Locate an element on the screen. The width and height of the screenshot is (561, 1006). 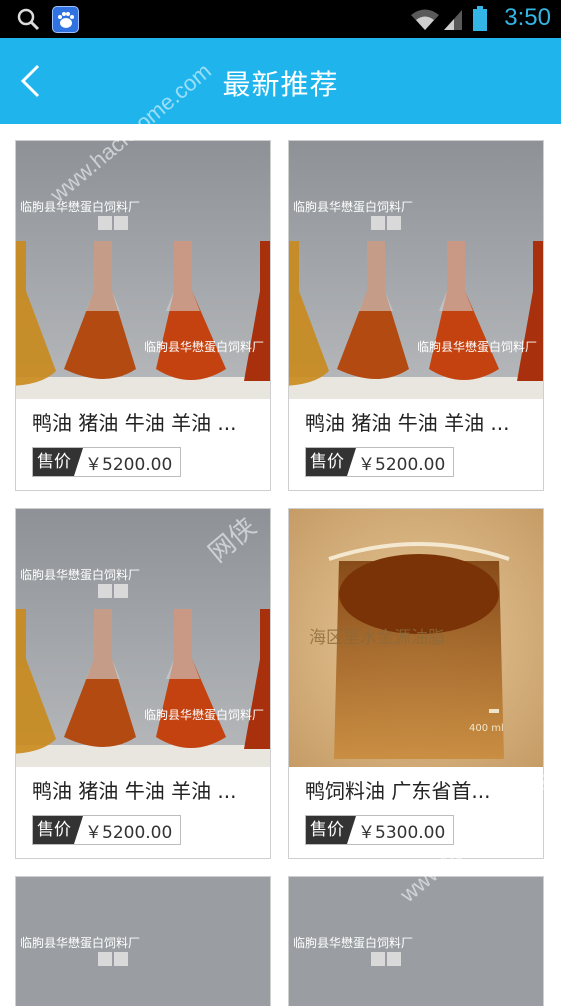
search-icon is located at coordinates (28, 19).